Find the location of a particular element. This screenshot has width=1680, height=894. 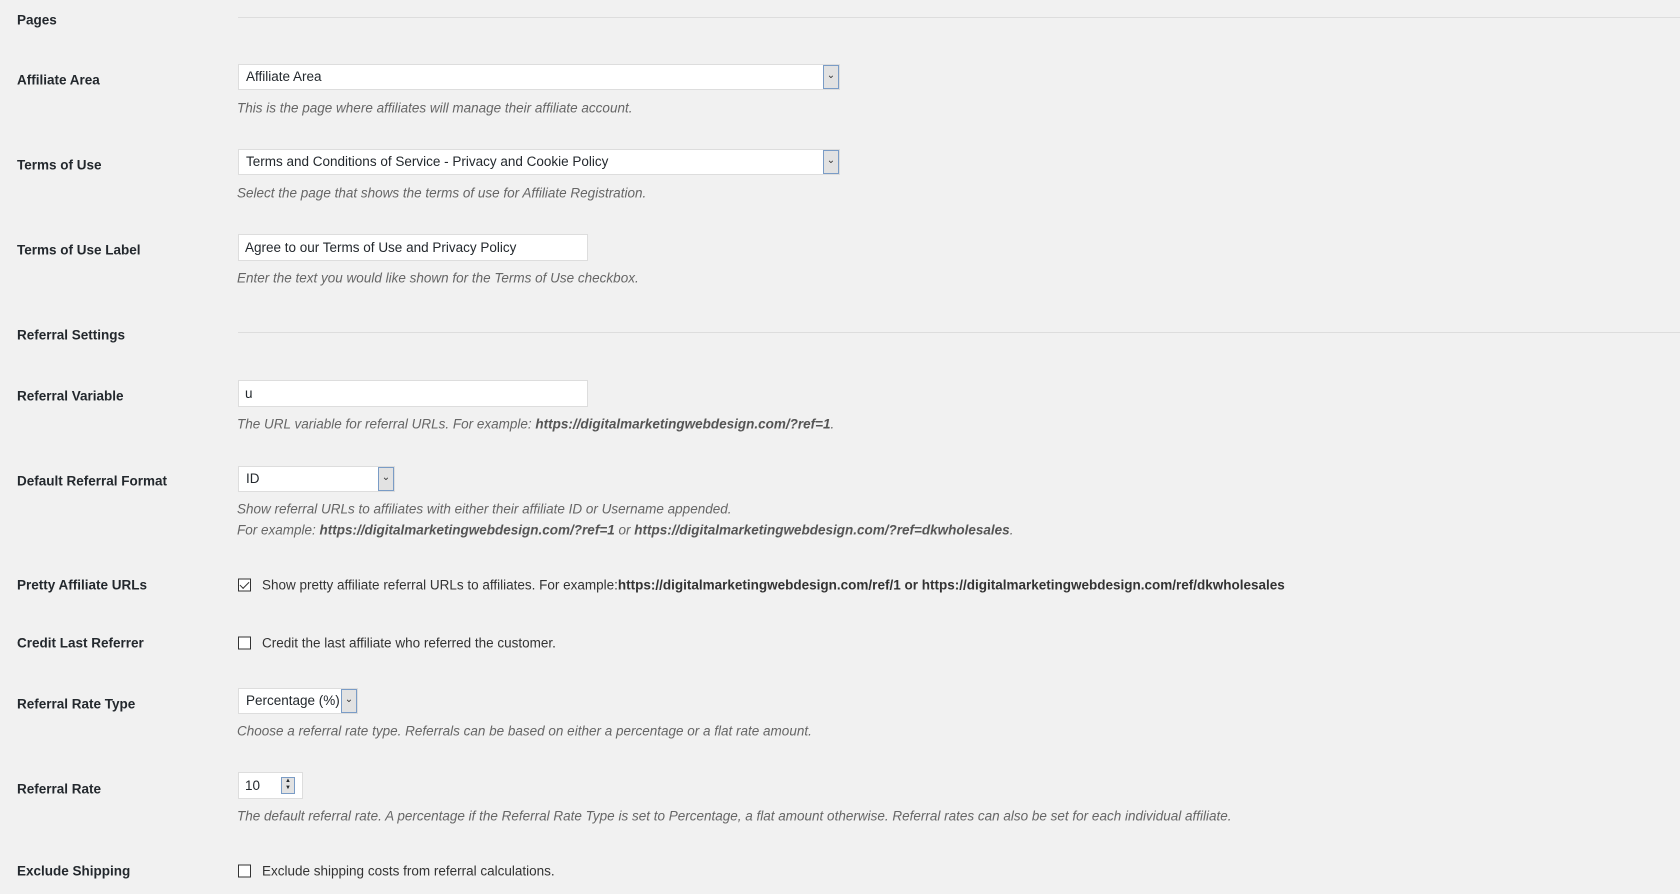

affiliate-area-select: Affiliate Area ⌄ is located at coordinates (539, 77).